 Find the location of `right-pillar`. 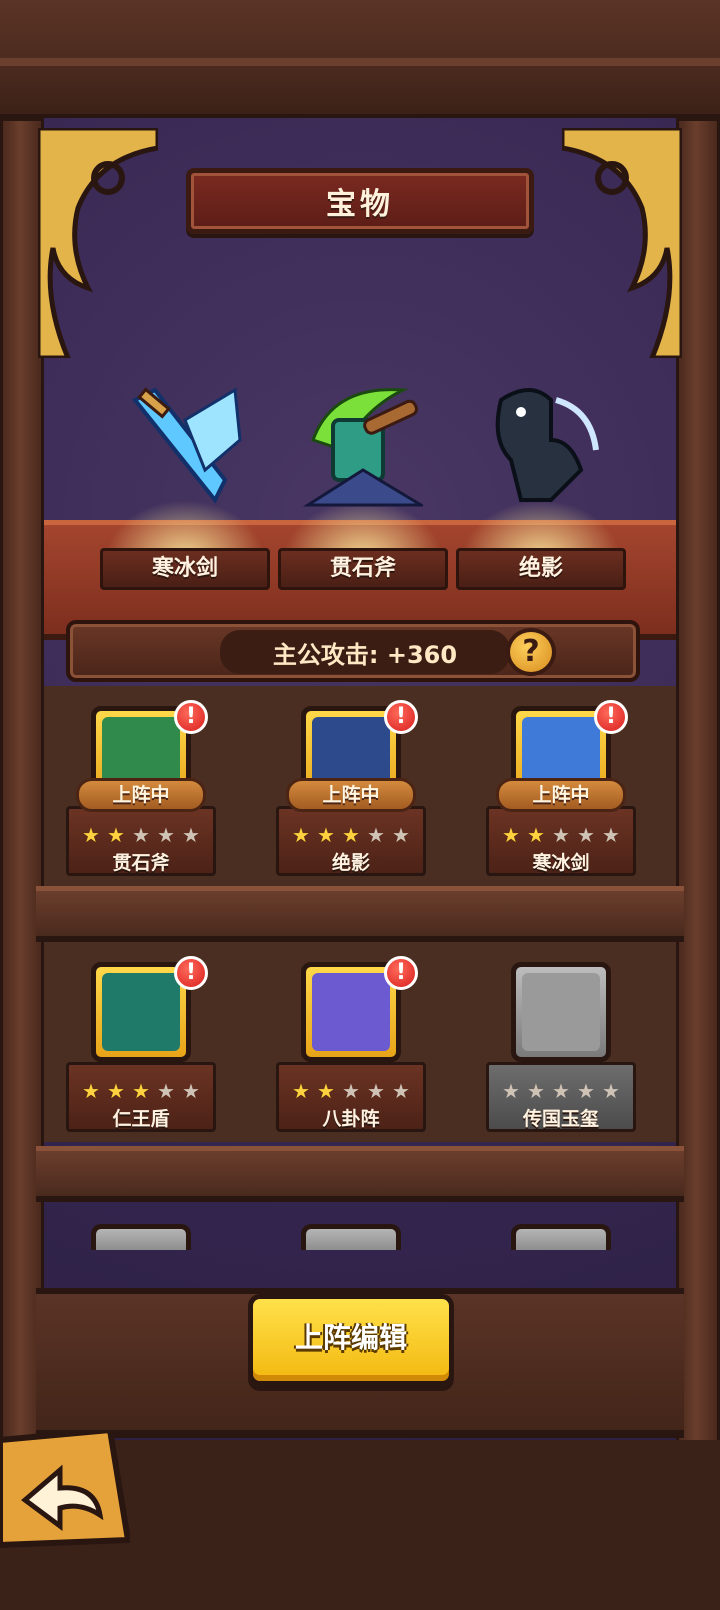

right-pillar is located at coordinates (698, 798).